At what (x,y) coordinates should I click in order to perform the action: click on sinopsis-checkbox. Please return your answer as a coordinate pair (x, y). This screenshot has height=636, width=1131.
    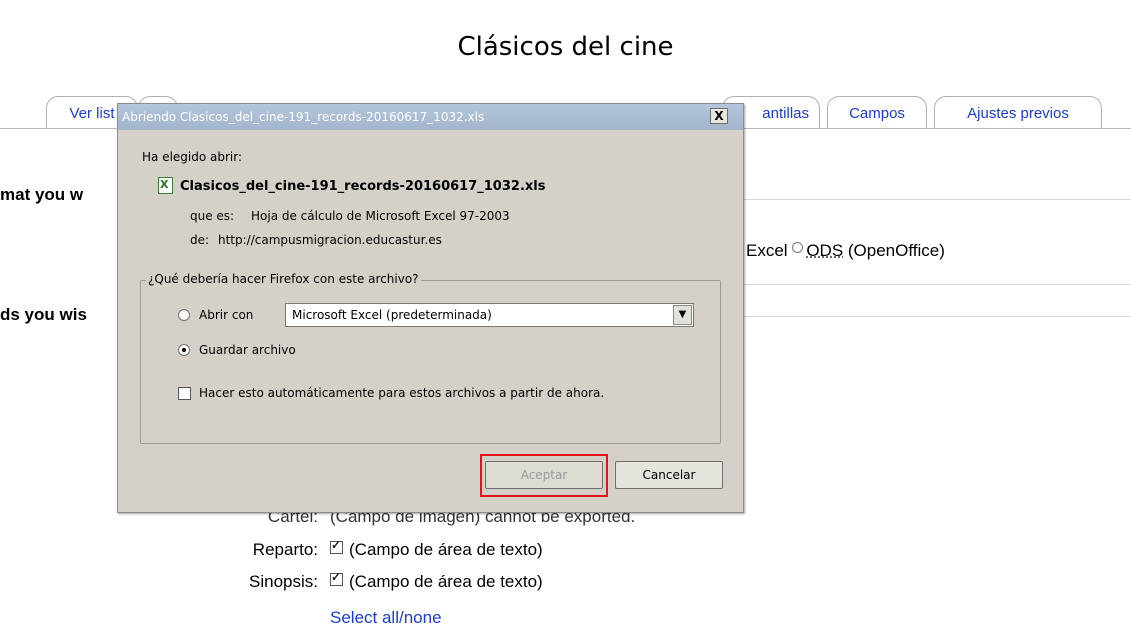
    Looking at the image, I should click on (336, 578).